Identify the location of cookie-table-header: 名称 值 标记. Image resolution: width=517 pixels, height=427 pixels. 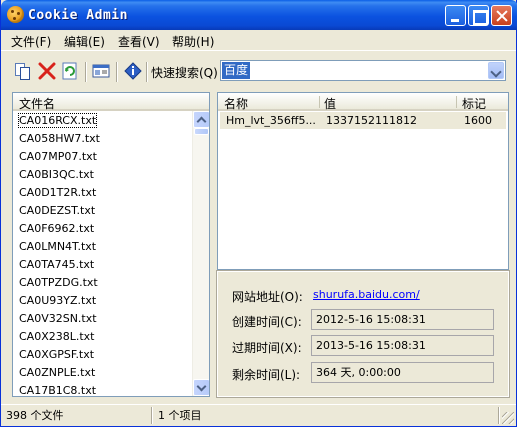
(363, 102).